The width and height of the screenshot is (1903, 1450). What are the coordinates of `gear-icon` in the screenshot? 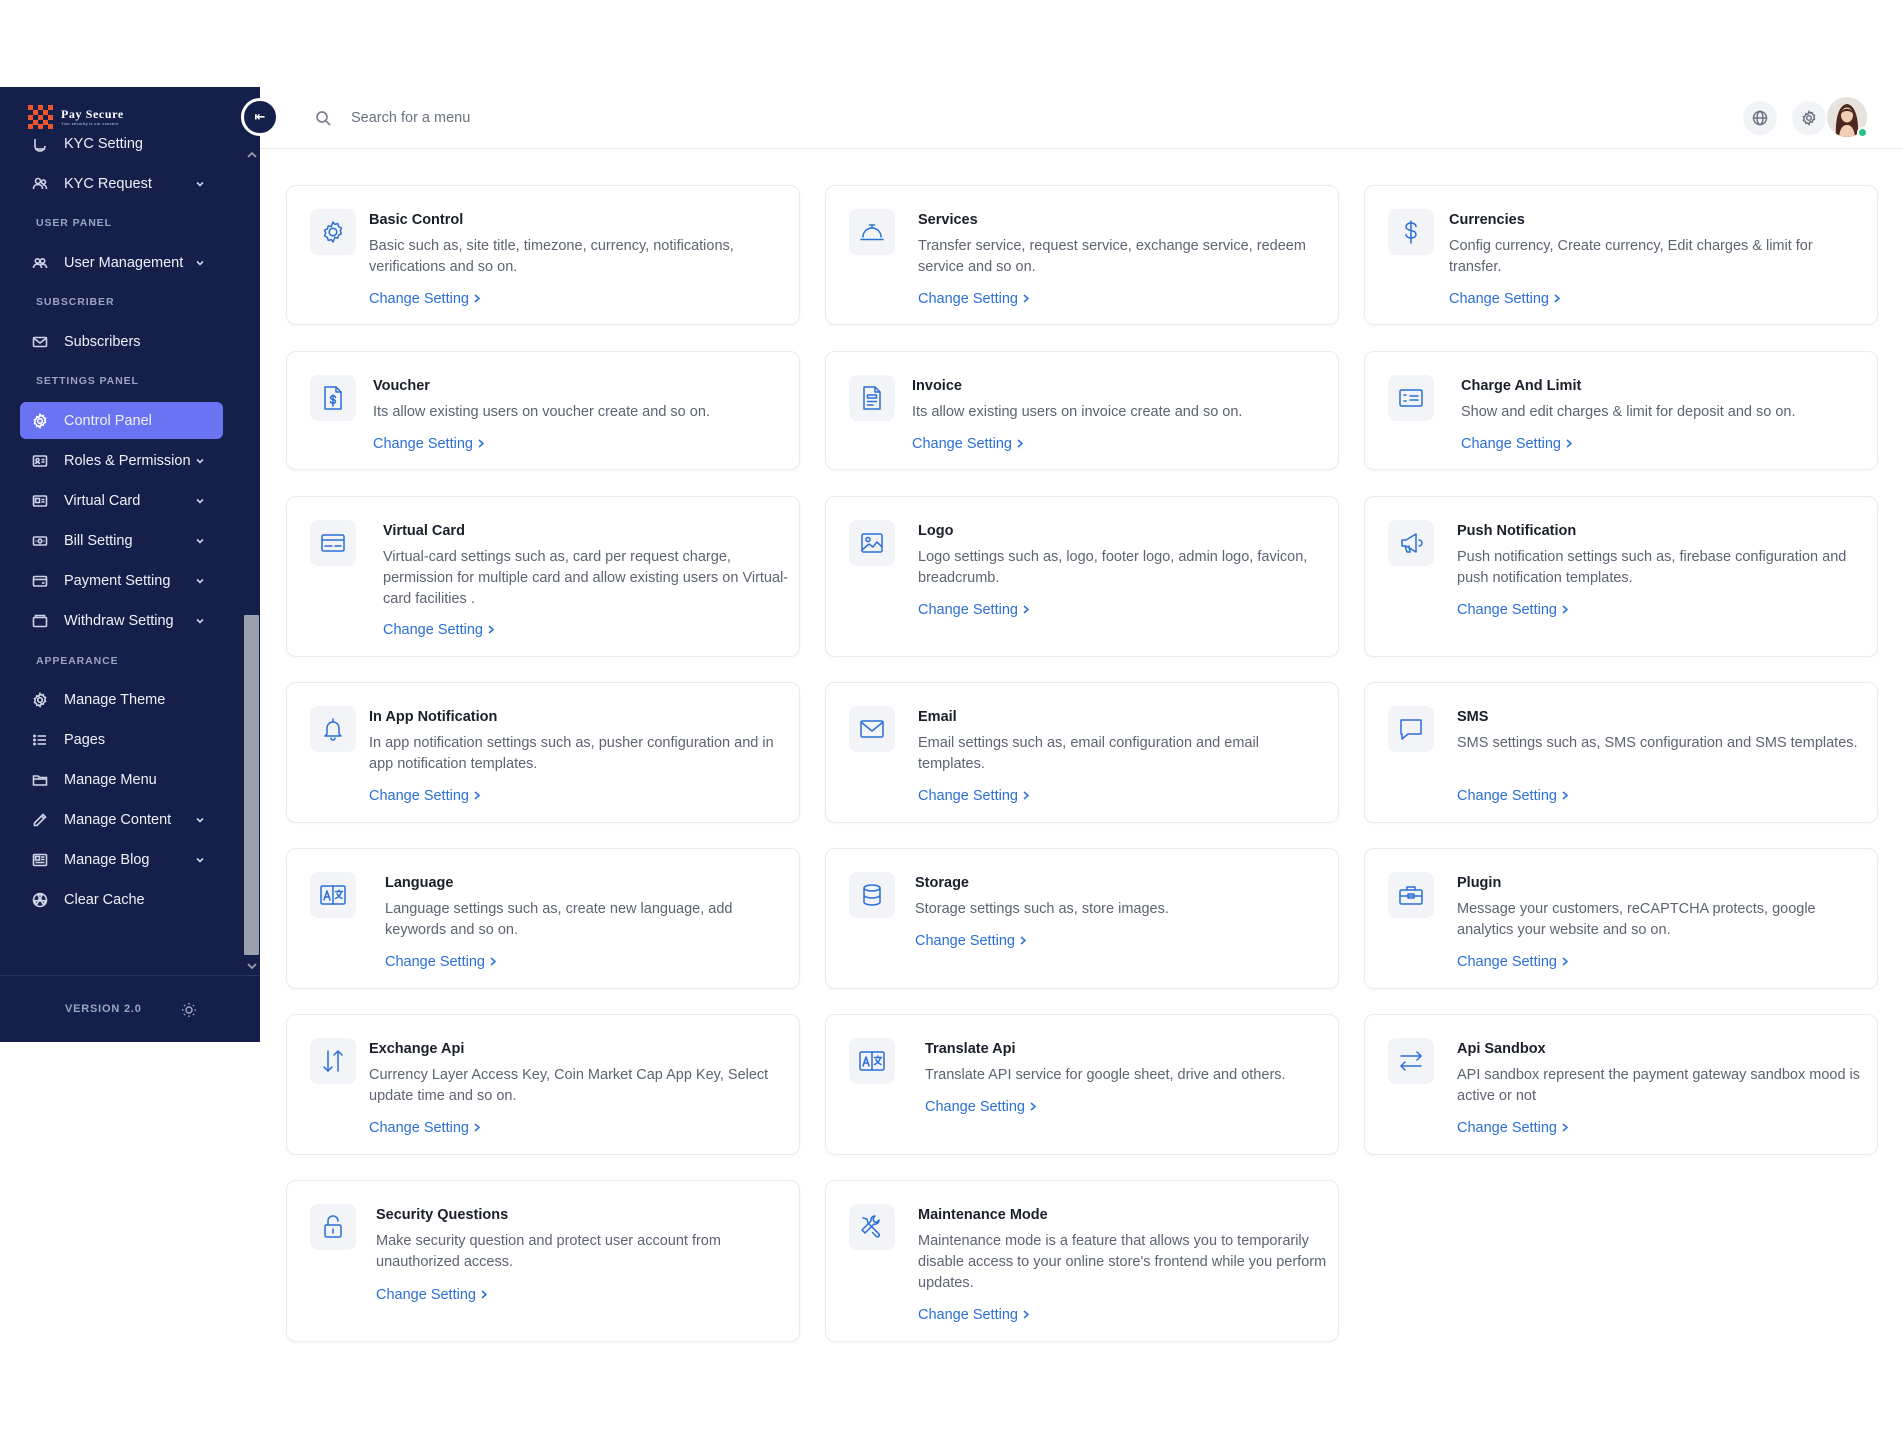 It's located at (40, 420).